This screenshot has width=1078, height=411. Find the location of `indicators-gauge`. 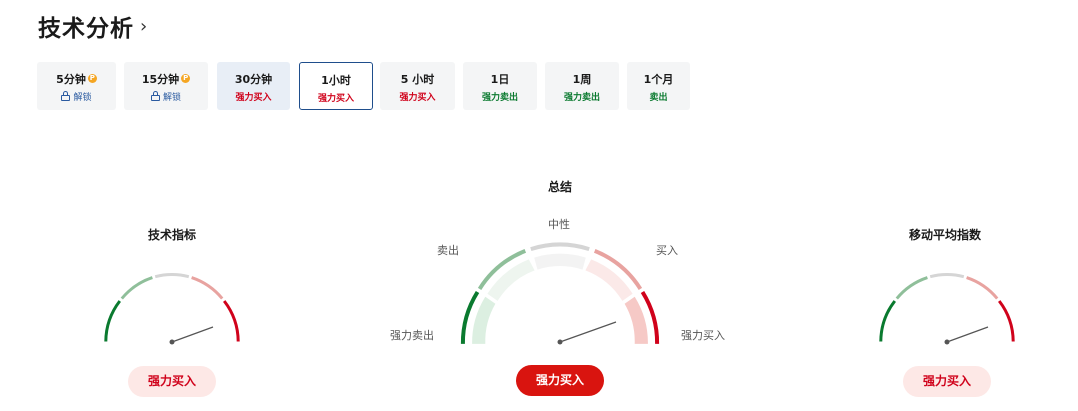

indicators-gauge is located at coordinates (172, 309).